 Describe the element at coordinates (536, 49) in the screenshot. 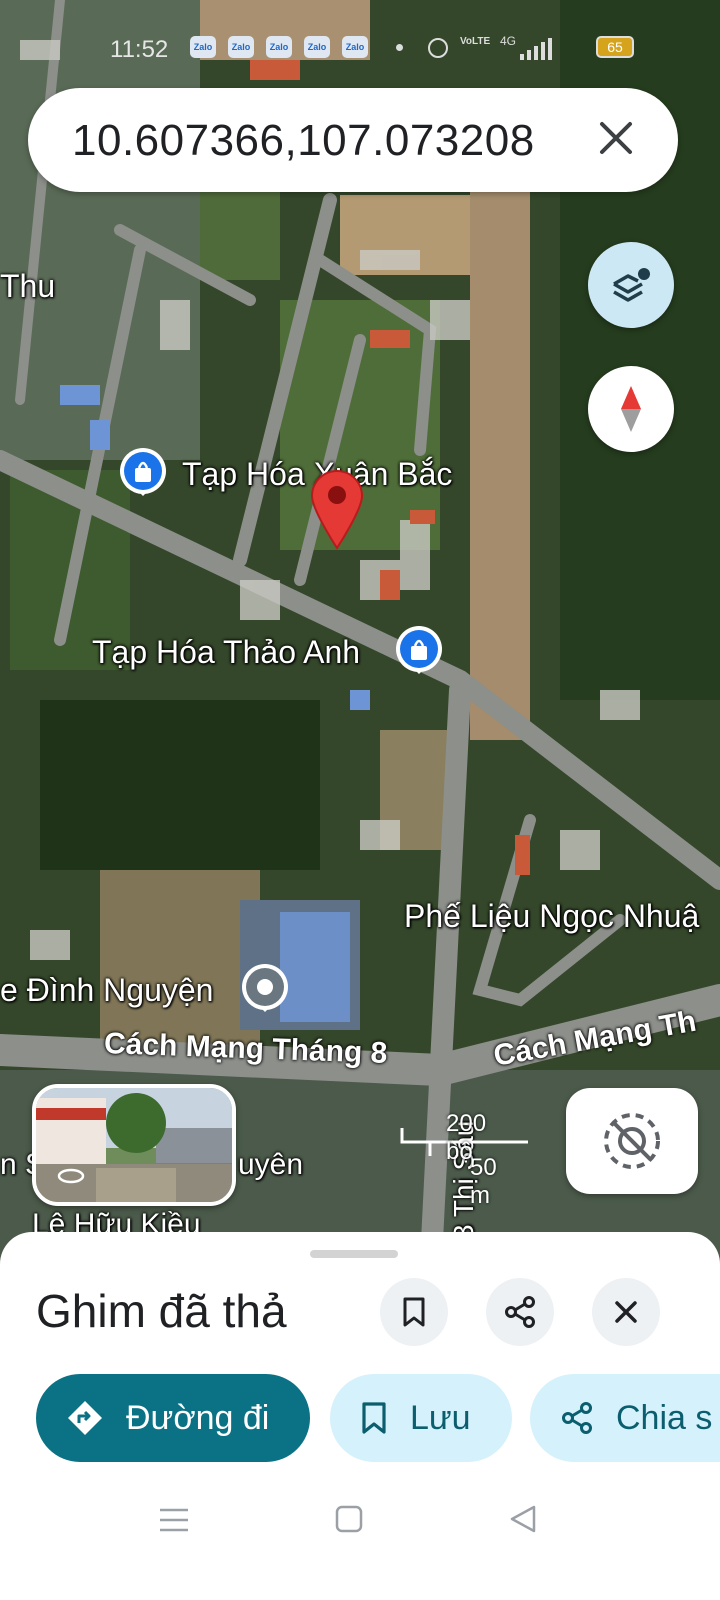

I see `signal-icon` at that location.